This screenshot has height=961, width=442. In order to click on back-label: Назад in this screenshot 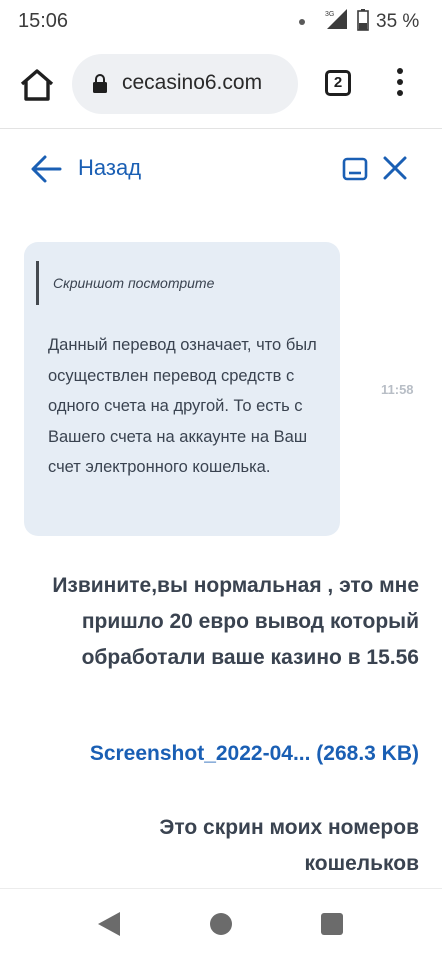, I will do `click(110, 167)`.